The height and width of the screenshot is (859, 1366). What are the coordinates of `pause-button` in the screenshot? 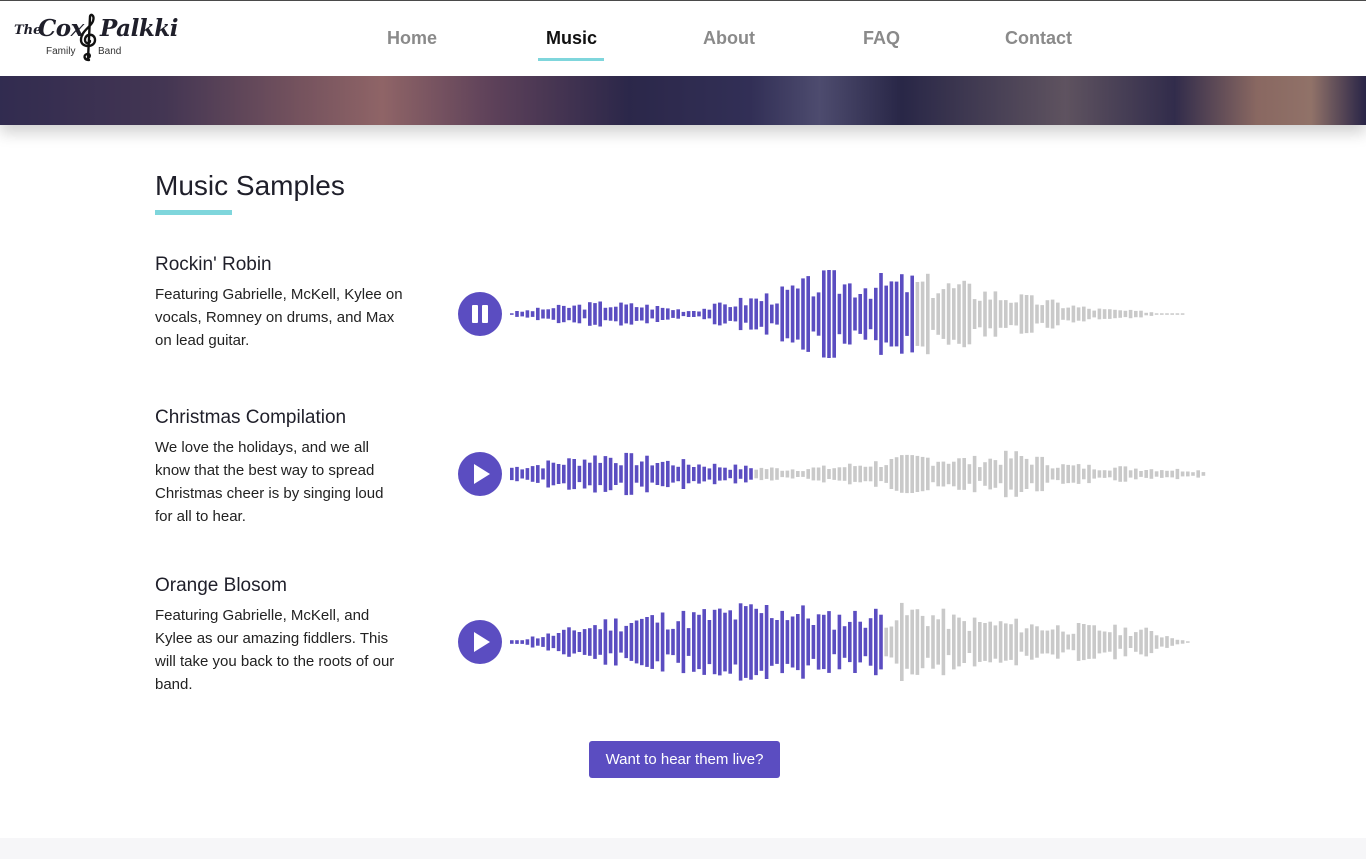 It's located at (480, 314).